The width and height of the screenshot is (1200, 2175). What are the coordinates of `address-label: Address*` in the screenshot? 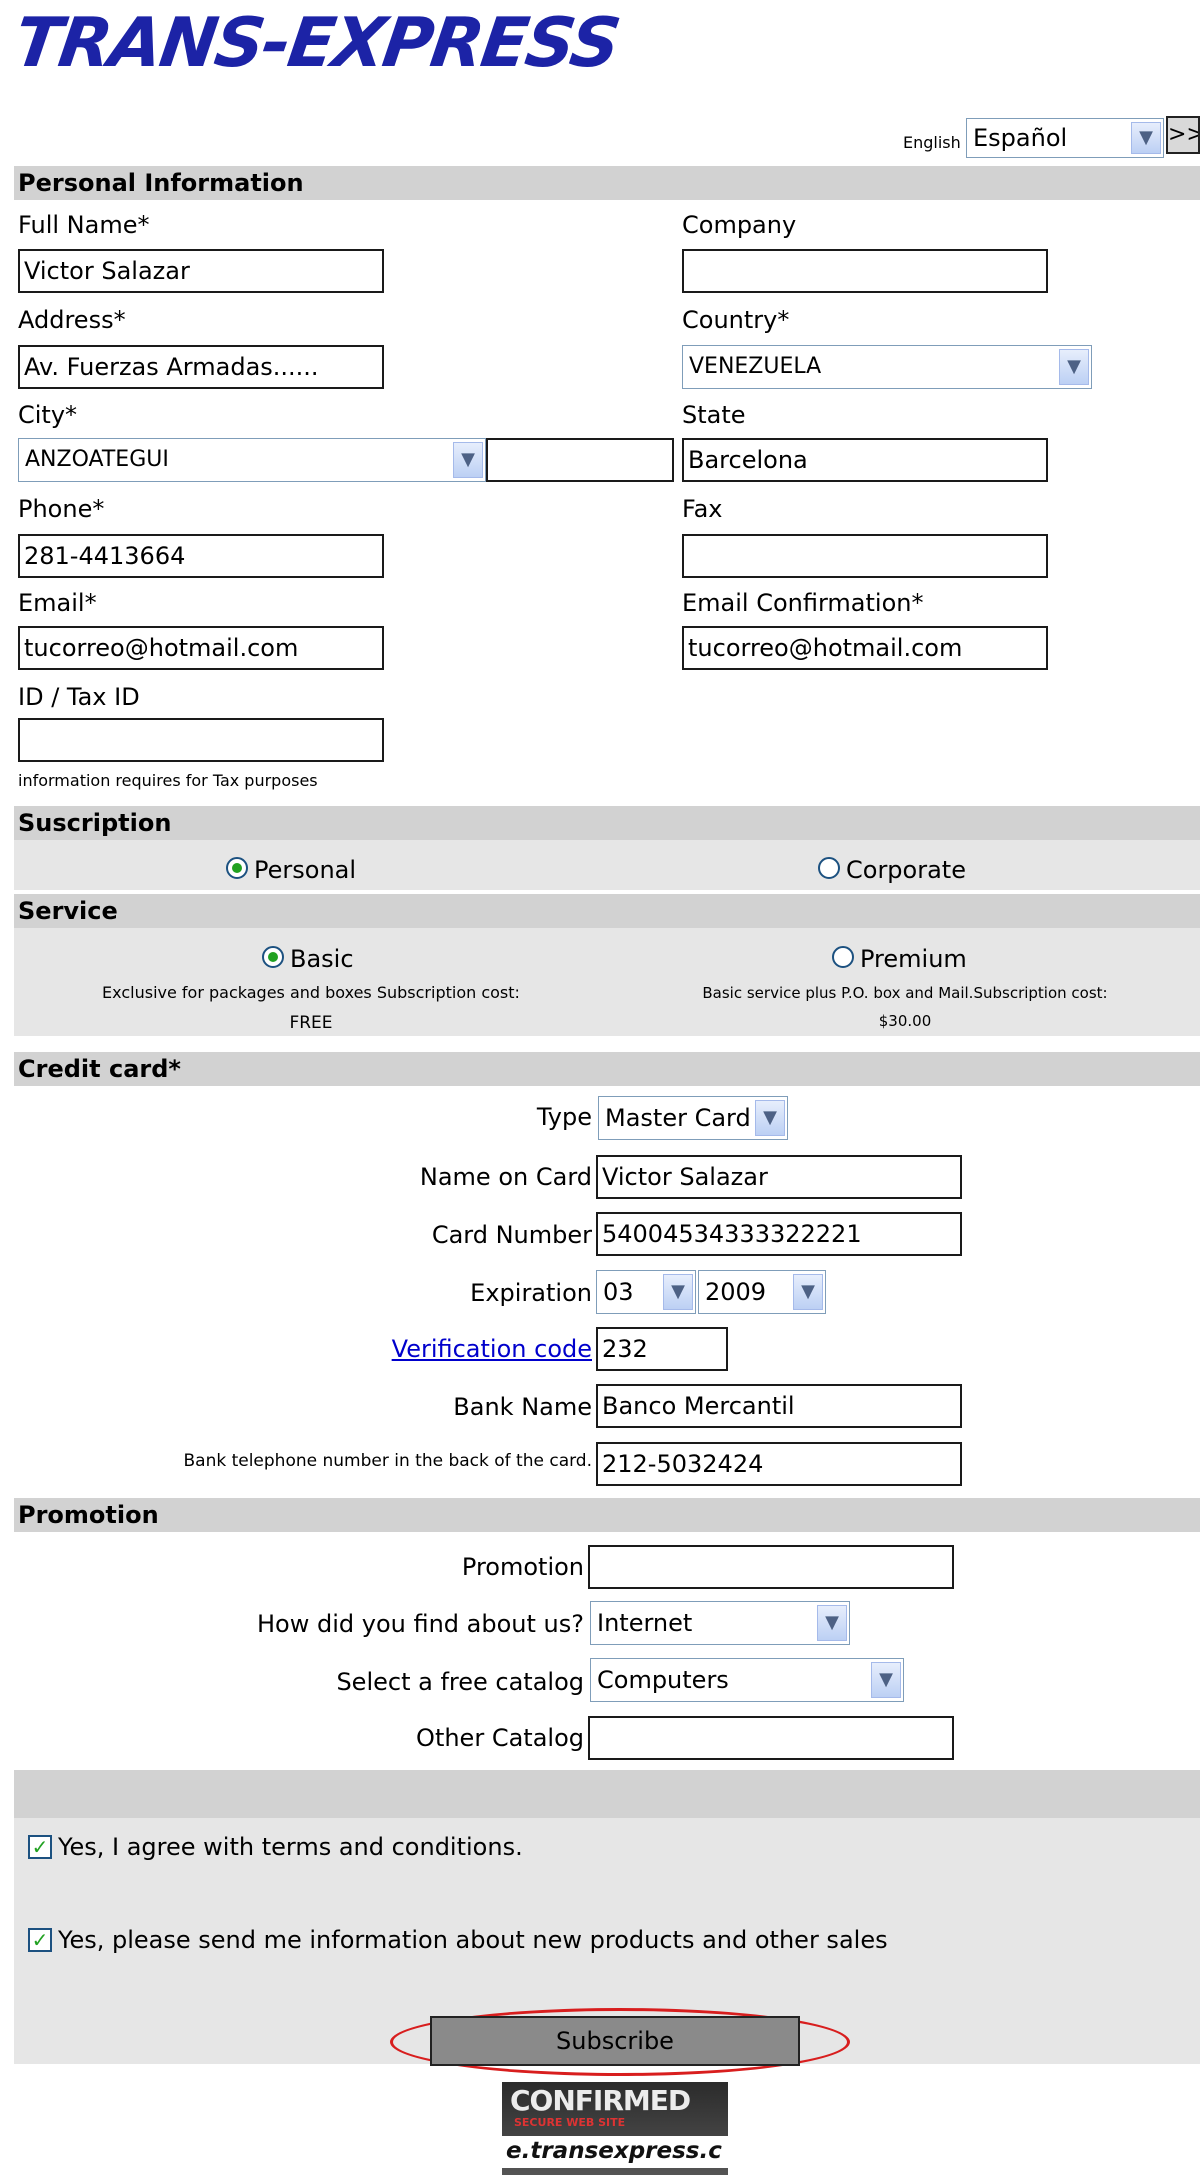 It's located at (72, 320).